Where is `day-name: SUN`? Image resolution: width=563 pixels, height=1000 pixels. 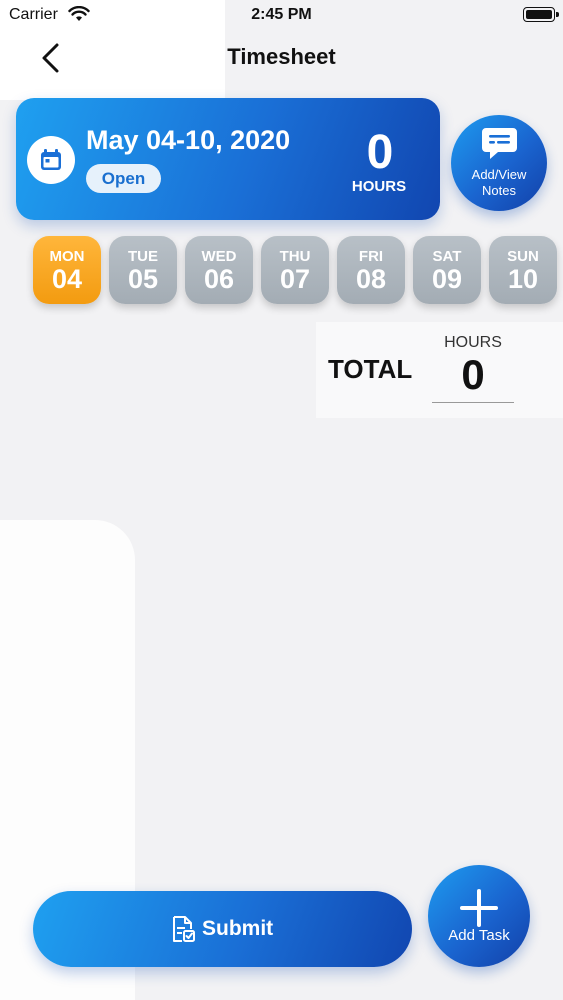
day-name: SUN is located at coordinates (523, 256).